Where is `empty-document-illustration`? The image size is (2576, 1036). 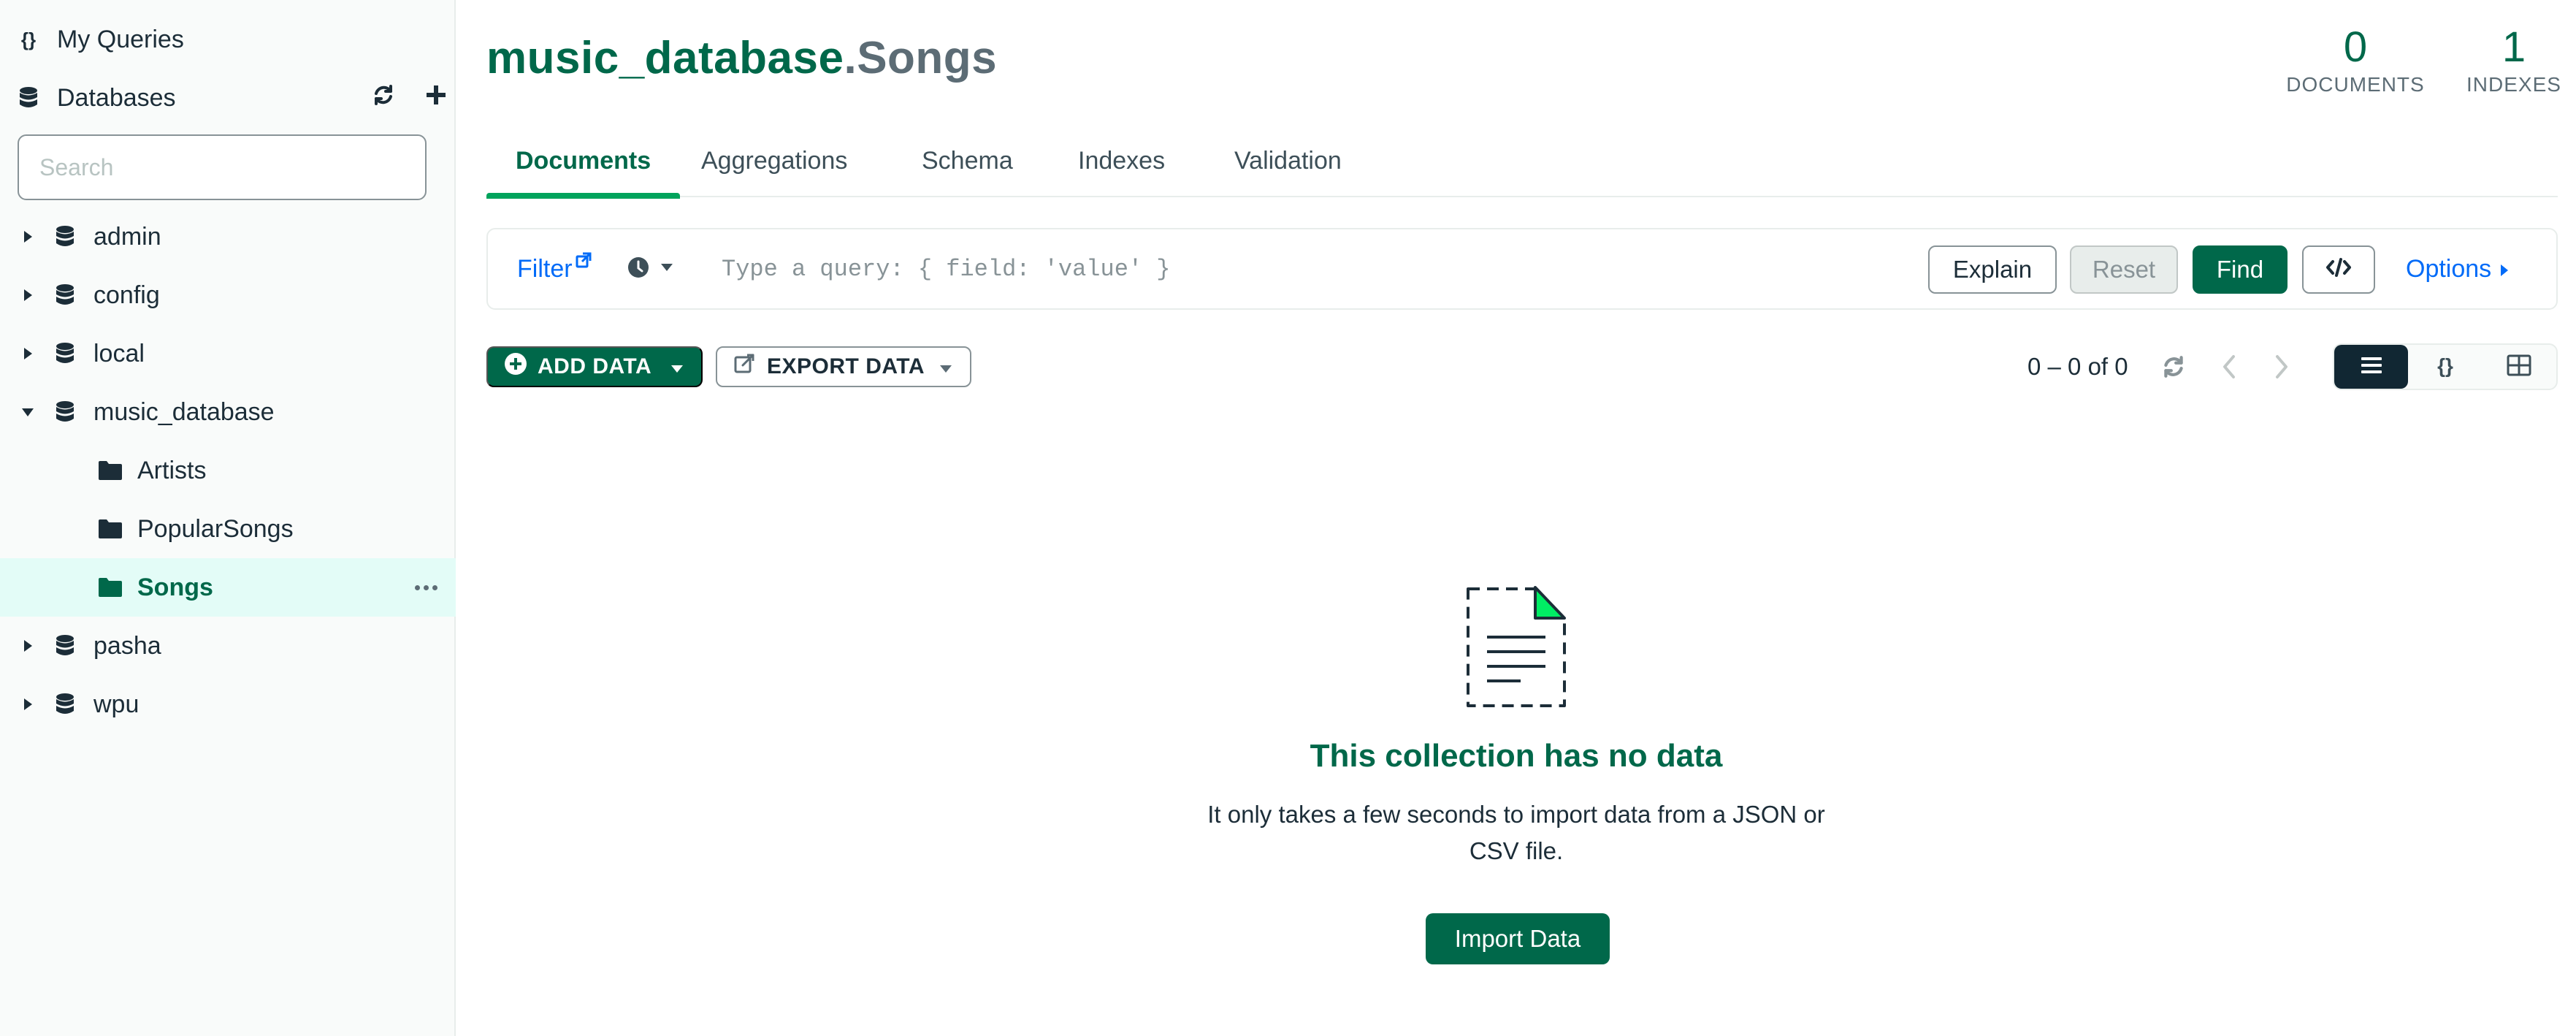
empty-document-illustration is located at coordinates (1516, 647).